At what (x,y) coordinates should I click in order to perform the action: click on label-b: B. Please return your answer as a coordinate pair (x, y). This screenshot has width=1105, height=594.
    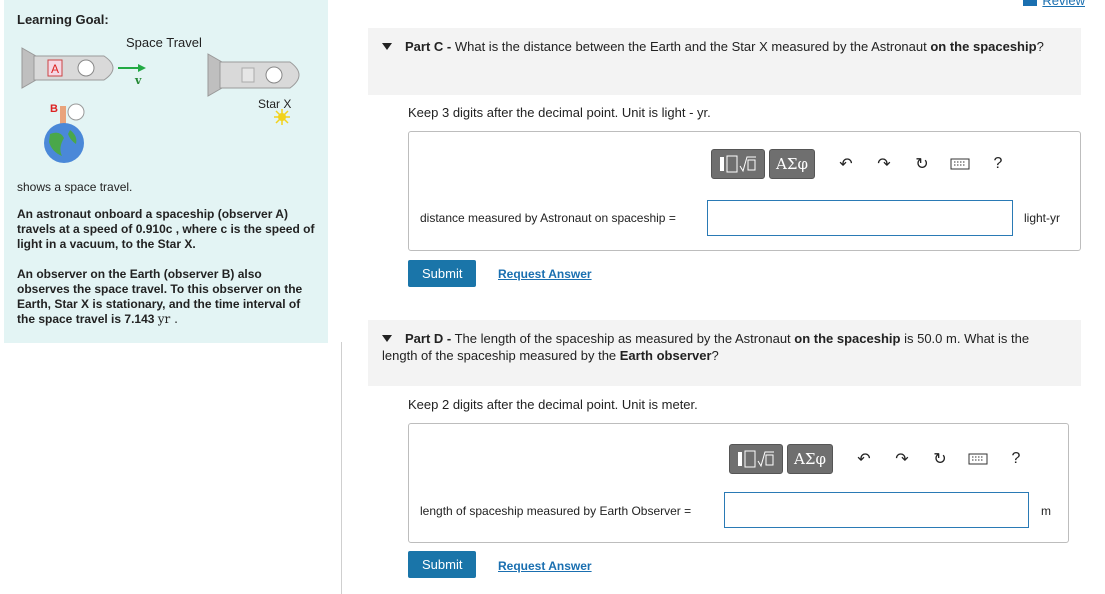
    Looking at the image, I should click on (54, 109).